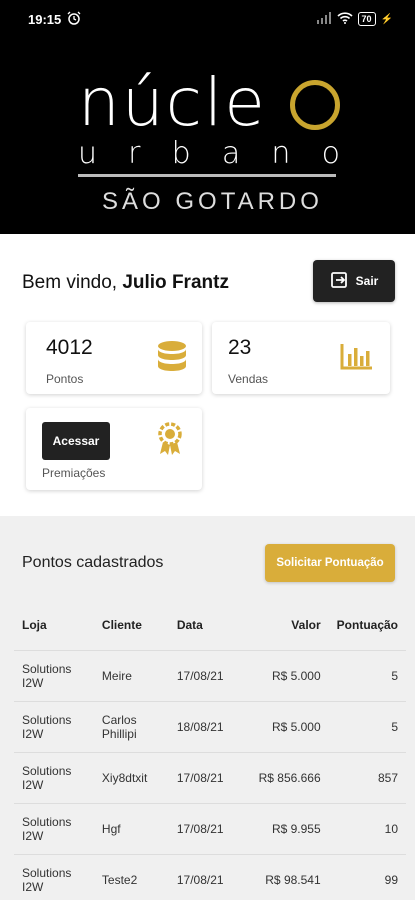 The height and width of the screenshot is (900, 415). What do you see at coordinates (69, 347) in the screenshot?
I see `points-value: 4012` at bounding box center [69, 347].